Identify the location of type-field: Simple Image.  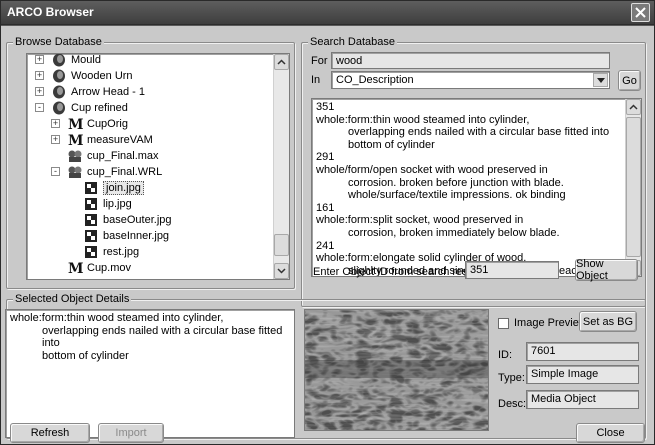
(582, 374).